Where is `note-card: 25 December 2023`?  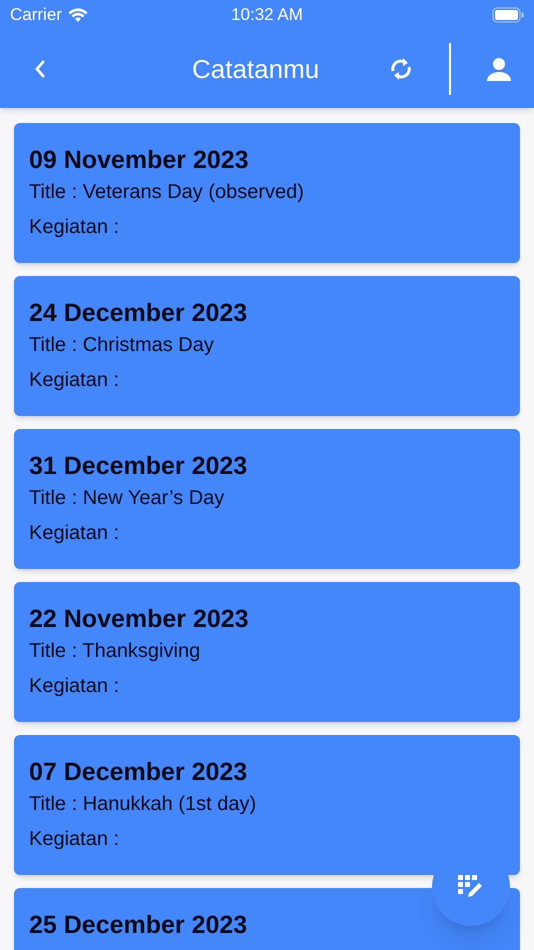
note-card: 25 December 2023 is located at coordinates (267, 919).